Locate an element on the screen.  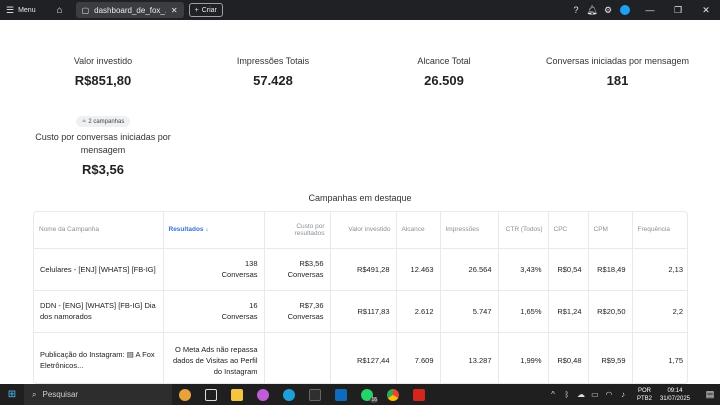
plus-icon: + is located at coordinates (196, 10).